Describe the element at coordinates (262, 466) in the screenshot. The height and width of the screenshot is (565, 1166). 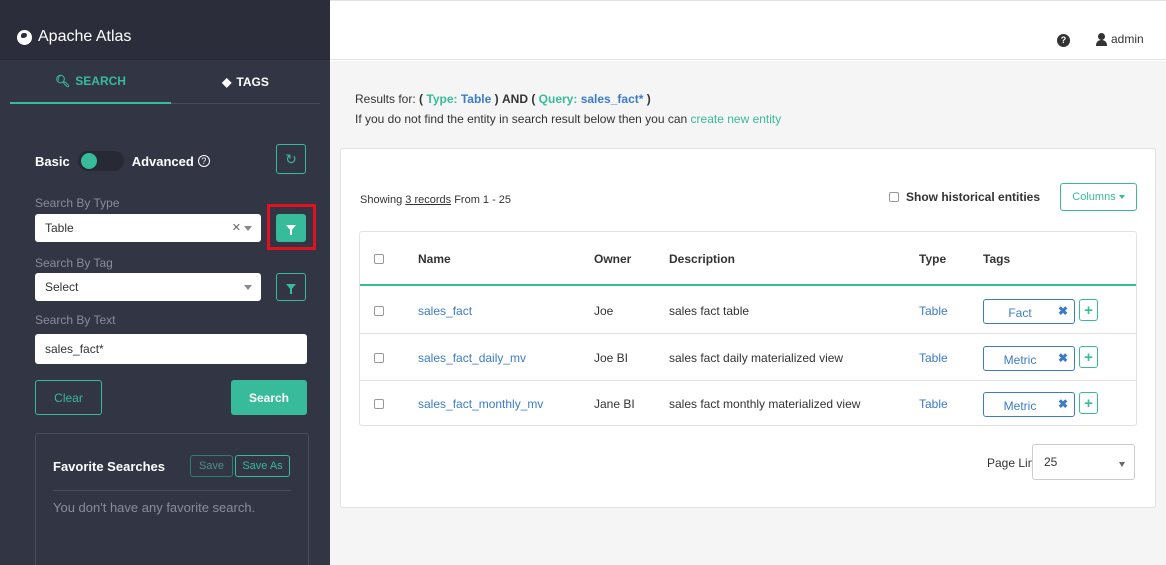
I see `save-as-button: Save As` at that location.